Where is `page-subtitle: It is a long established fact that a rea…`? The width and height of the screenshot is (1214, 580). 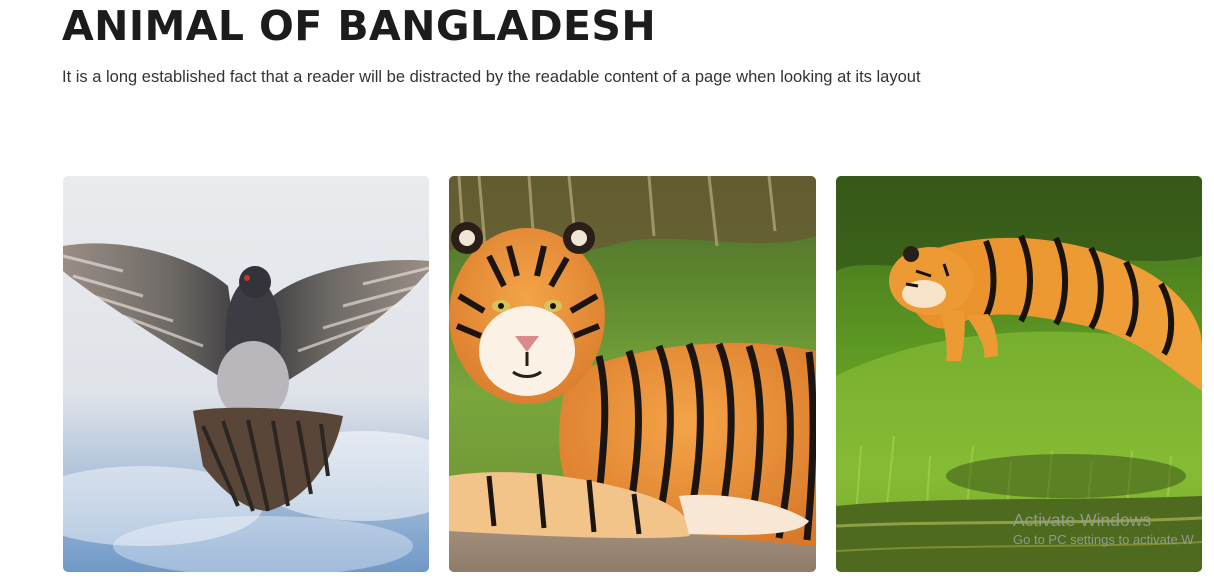
page-subtitle: It is a long established fact that a rea… is located at coordinates (491, 77).